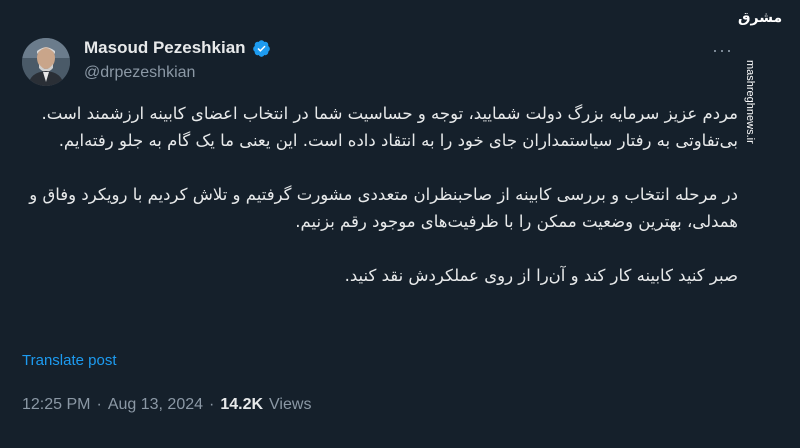 This screenshot has width=800, height=448. I want to click on avatar-image, so click(46, 62).